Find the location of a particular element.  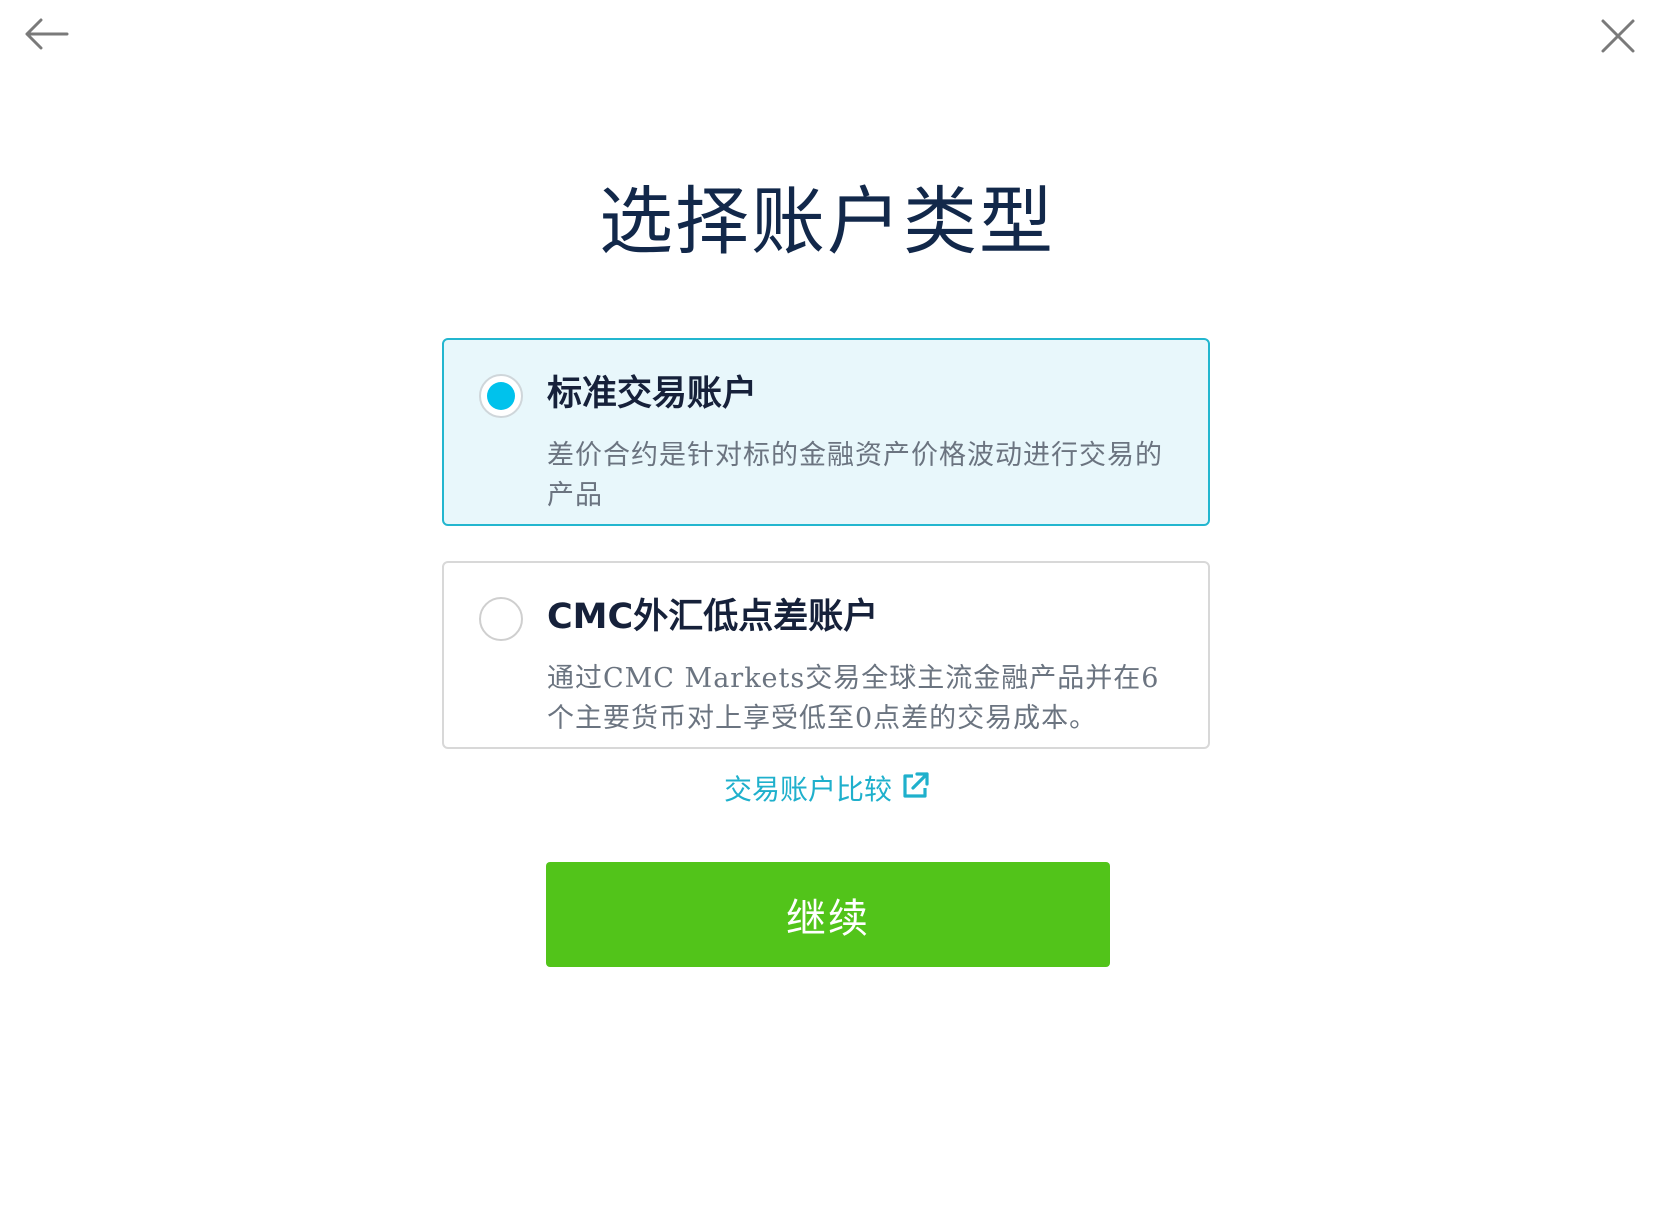

account-compare-link: 交易账户比较 is located at coordinates (827, 791).